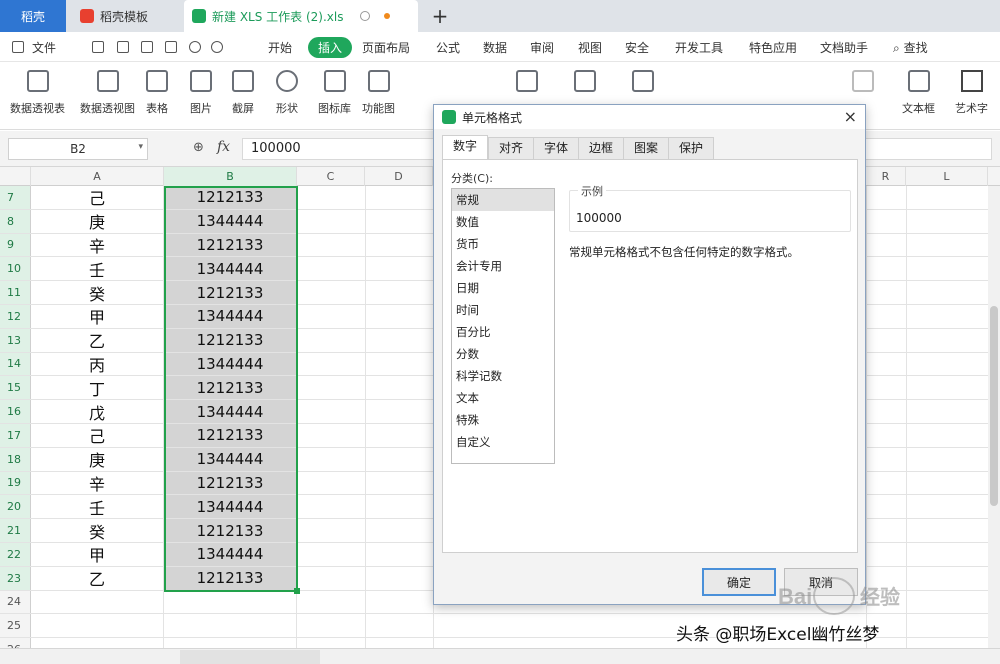 The width and height of the screenshot is (1000, 664). What do you see at coordinates (15, 364) in the screenshot?
I see `row-number: 14` at bounding box center [15, 364].